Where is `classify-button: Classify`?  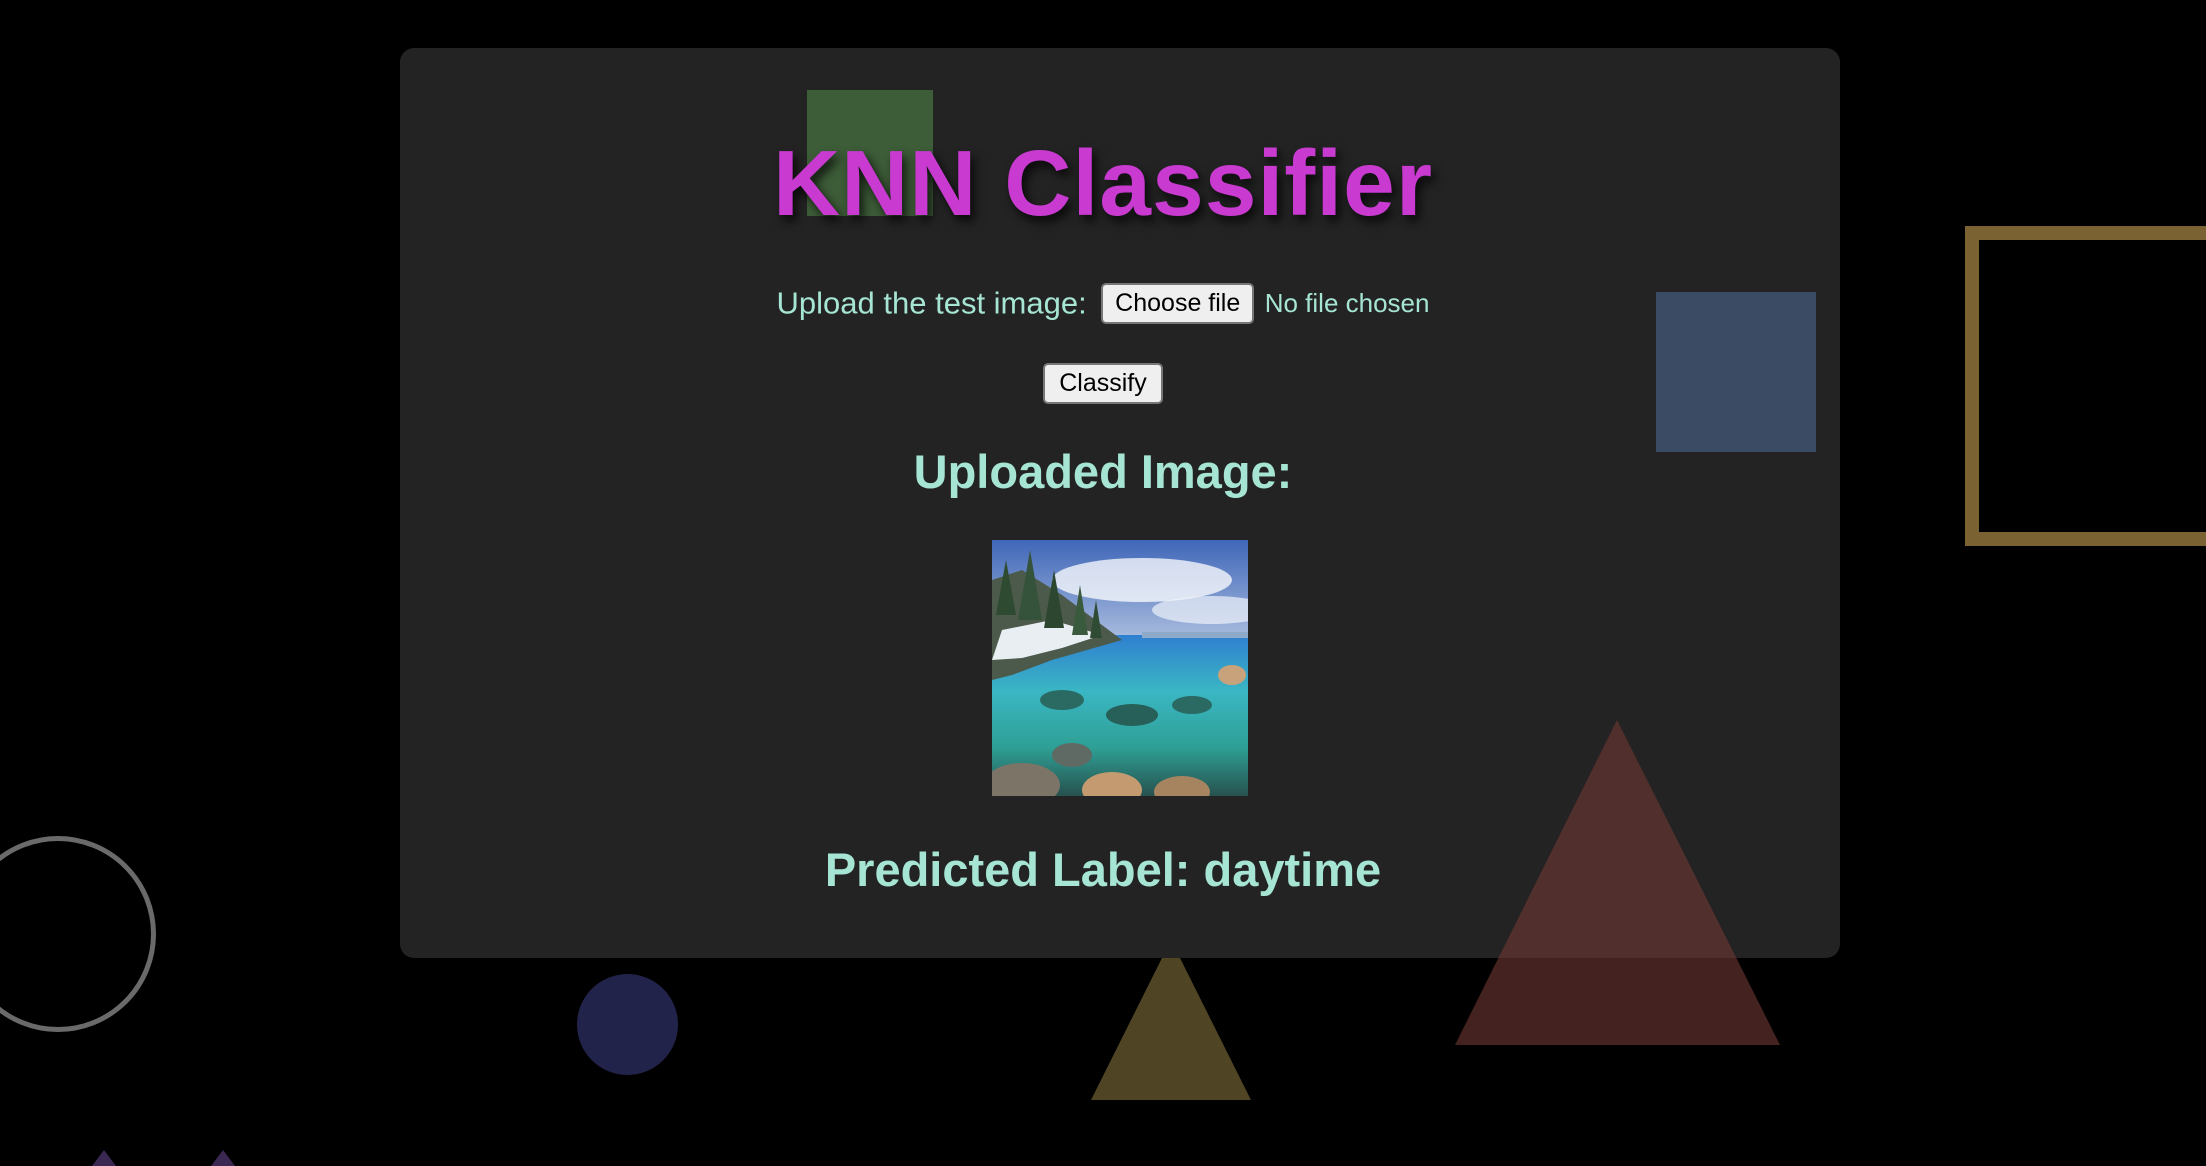 classify-button: Classify is located at coordinates (1103, 383).